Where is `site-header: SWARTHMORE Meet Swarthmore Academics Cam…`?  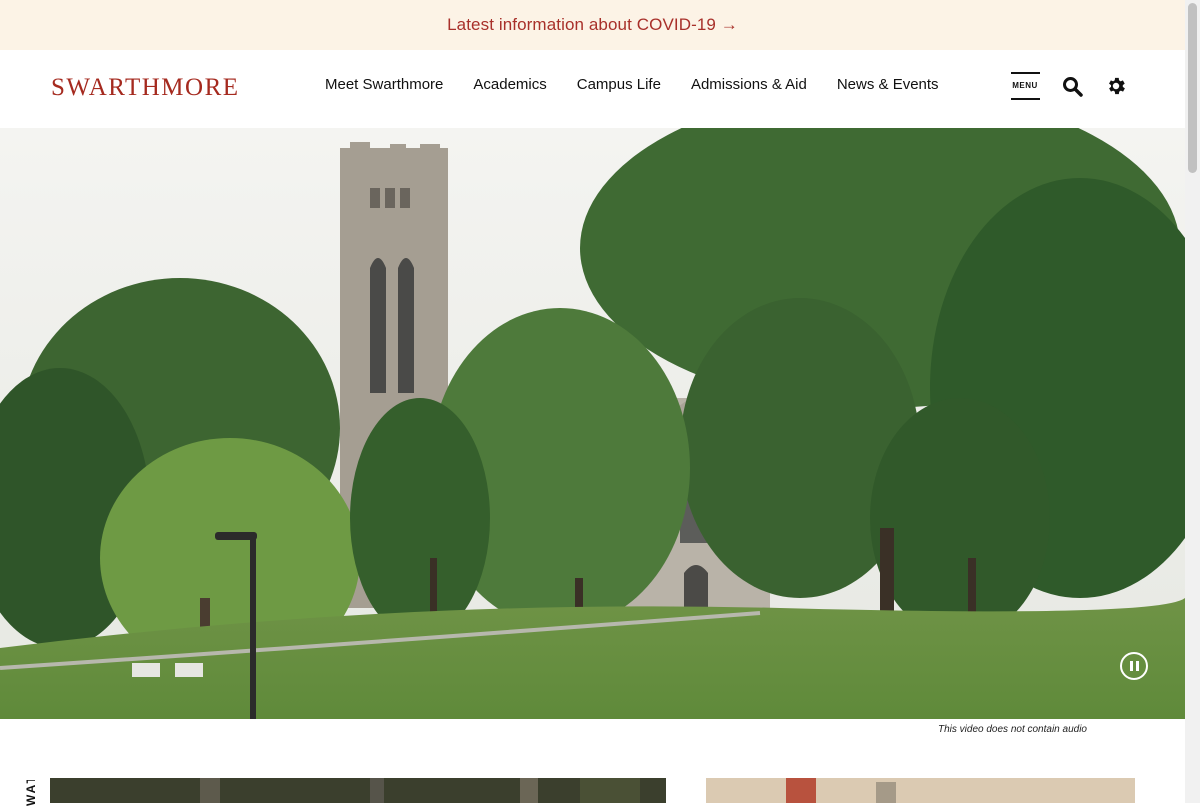
site-header: SWARTHMORE Meet Swarthmore Academics Cam… is located at coordinates (592, 89).